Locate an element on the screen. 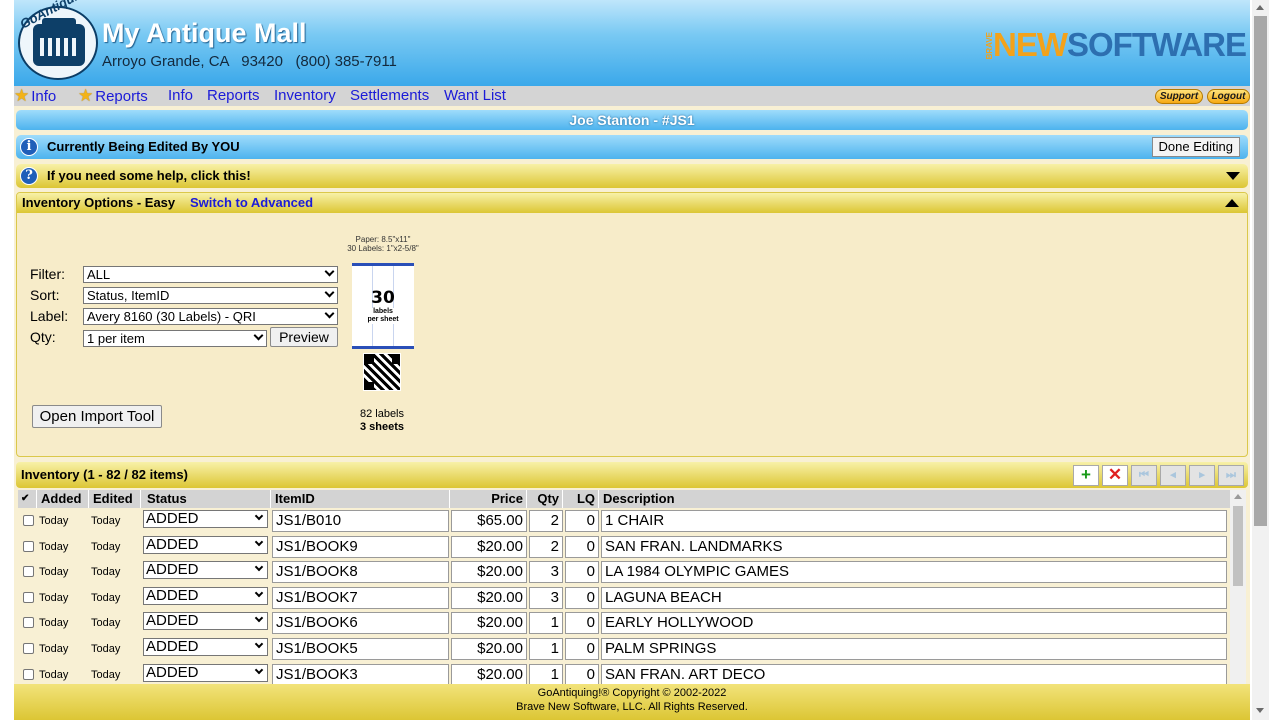 The height and width of the screenshot is (720, 1280). help-bar: ? If you need some help, click this! is located at coordinates (632, 176).